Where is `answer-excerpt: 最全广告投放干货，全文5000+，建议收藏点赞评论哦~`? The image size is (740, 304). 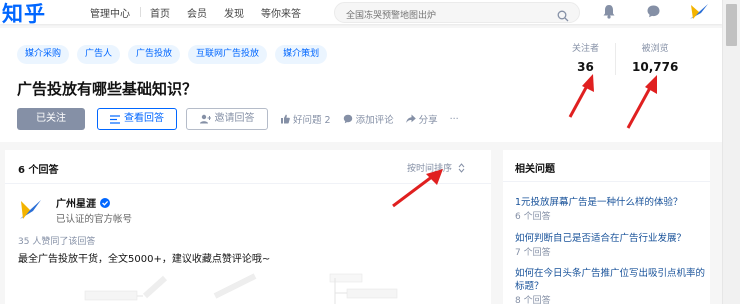
answer-excerpt: 最全广告投放干货，全文5000+，建议收藏点赞评论哦~ is located at coordinates (144, 257).